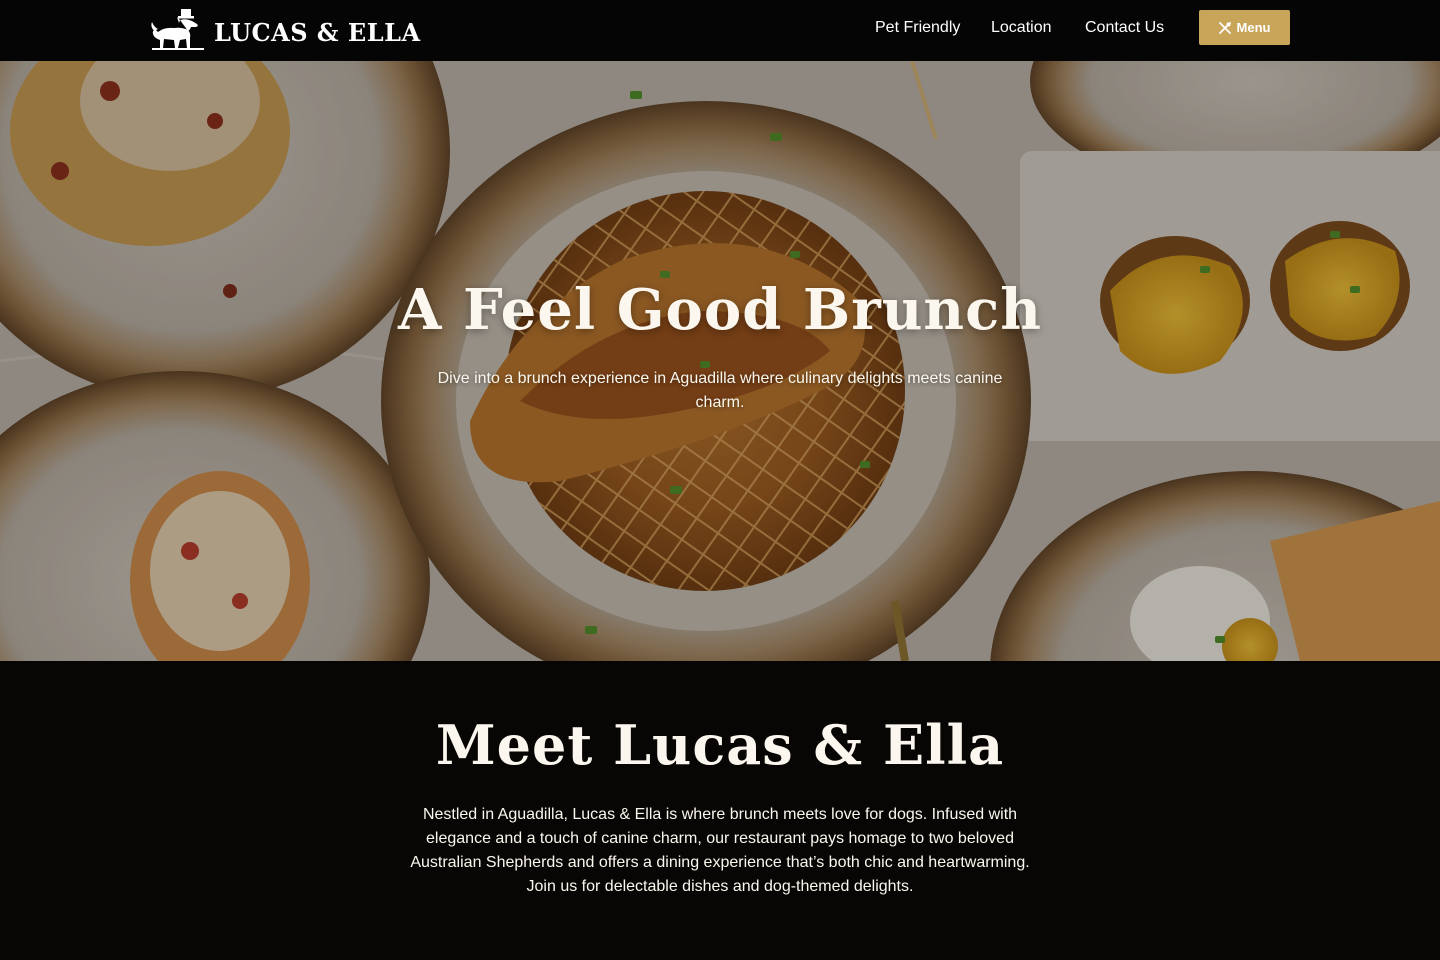 This screenshot has width=1440, height=960. Describe the element at coordinates (917, 28) in the screenshot. I see `nav-pet-friendly: Pet Friendly` at that location.